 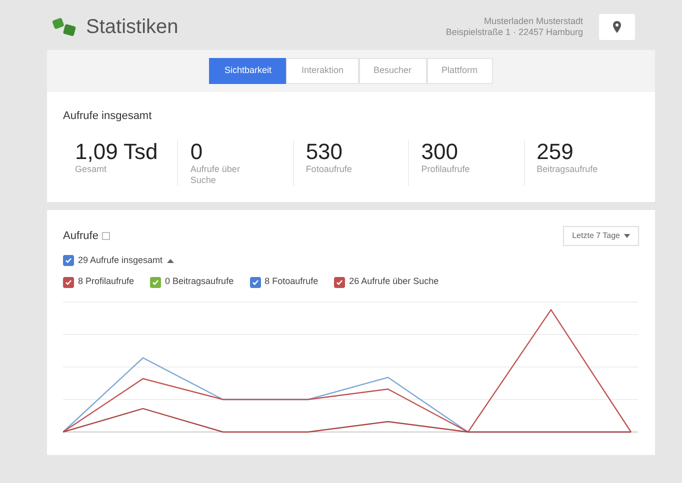 What do you see at coordinates (514, 32) in the screenshot?
I see `address-text: Beispielstraße 1 · 22457 Hamburg` at bounding box center [514, 32].